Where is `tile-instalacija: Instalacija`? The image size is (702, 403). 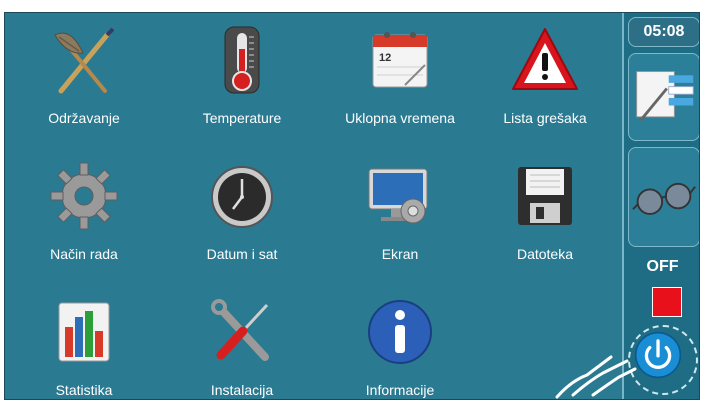 tile-instalacija: Instalacija is located at coordinates (242, 344).